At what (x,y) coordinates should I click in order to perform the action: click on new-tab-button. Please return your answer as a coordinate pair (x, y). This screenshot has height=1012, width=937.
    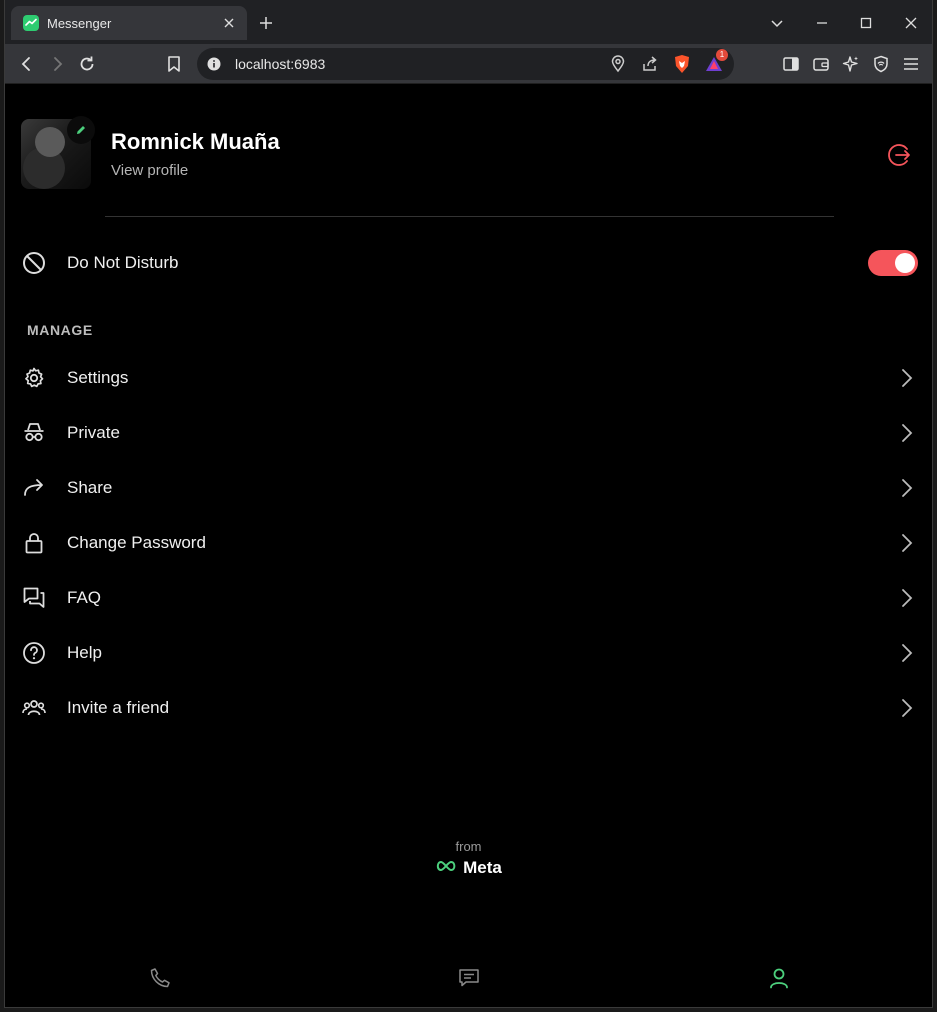
    Looking at the image, I should click on (266, 23).